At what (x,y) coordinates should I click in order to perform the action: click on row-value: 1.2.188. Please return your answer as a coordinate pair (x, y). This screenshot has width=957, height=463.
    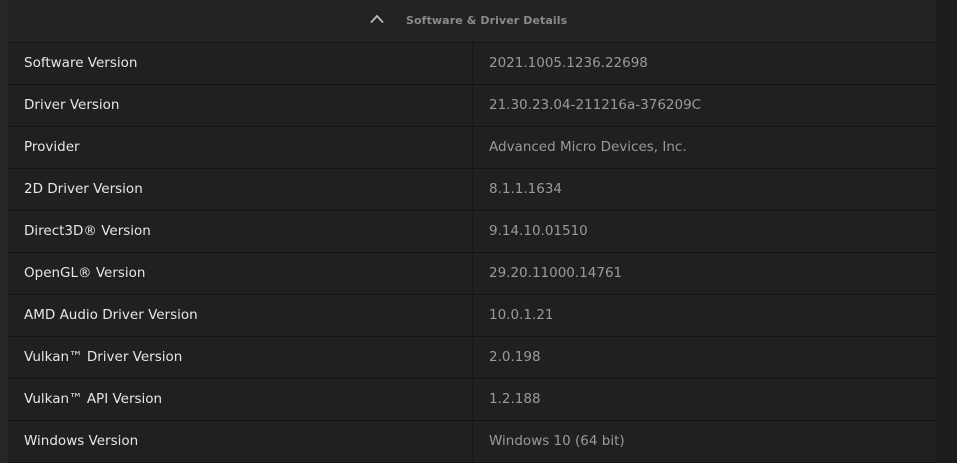
    Looking at the image, I should click on (515, 399).